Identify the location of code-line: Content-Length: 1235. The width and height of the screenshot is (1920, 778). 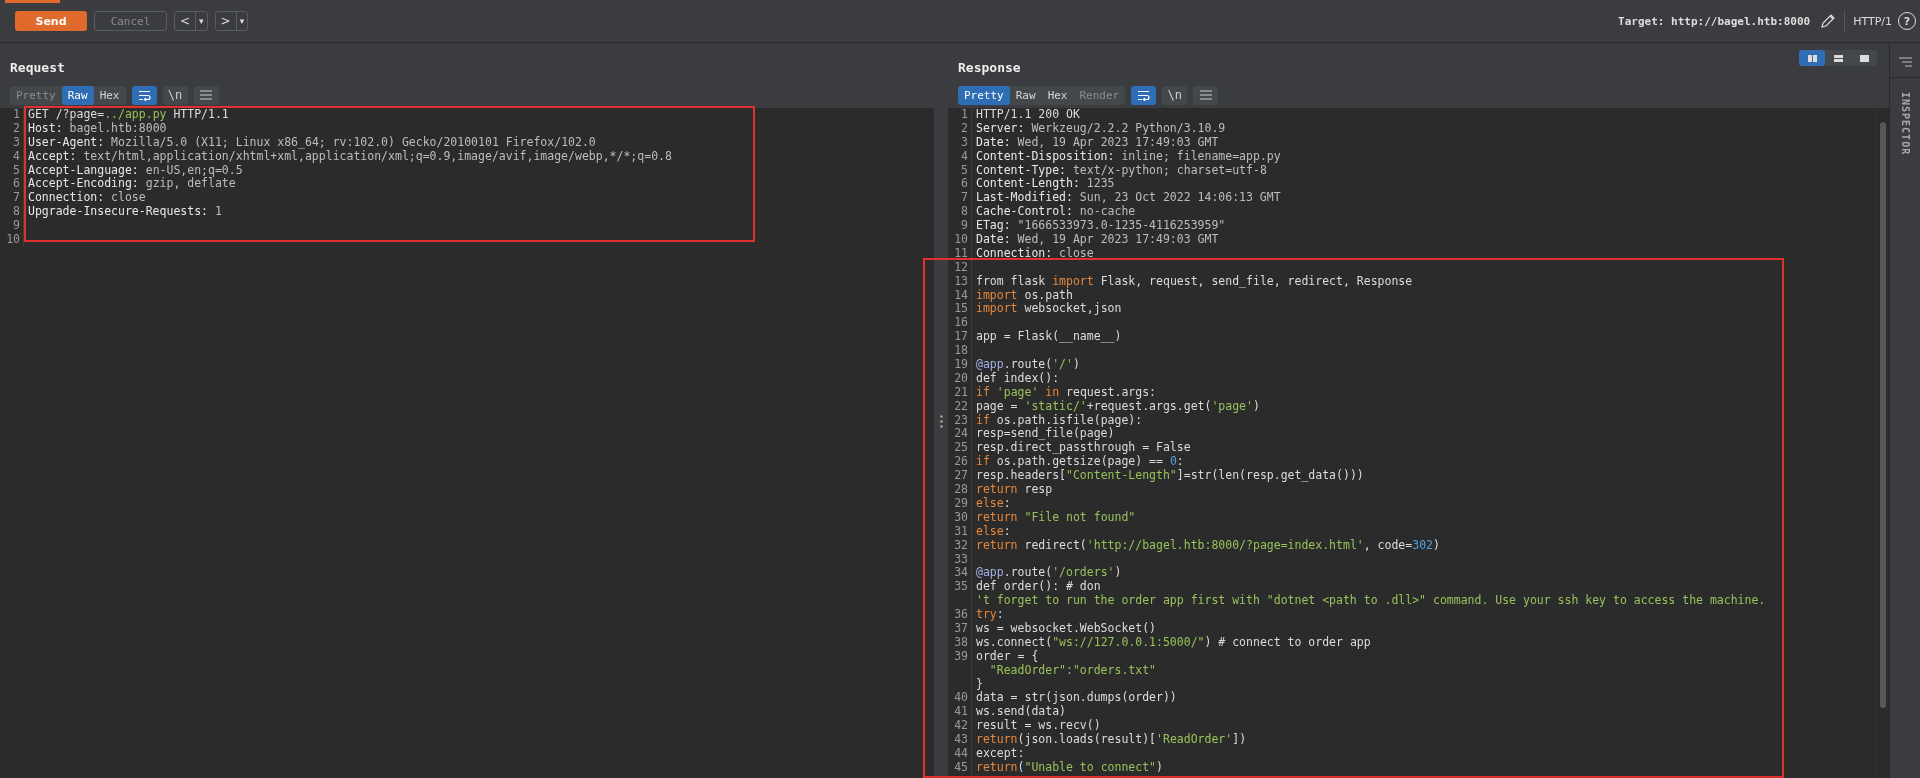
(1045, 184).